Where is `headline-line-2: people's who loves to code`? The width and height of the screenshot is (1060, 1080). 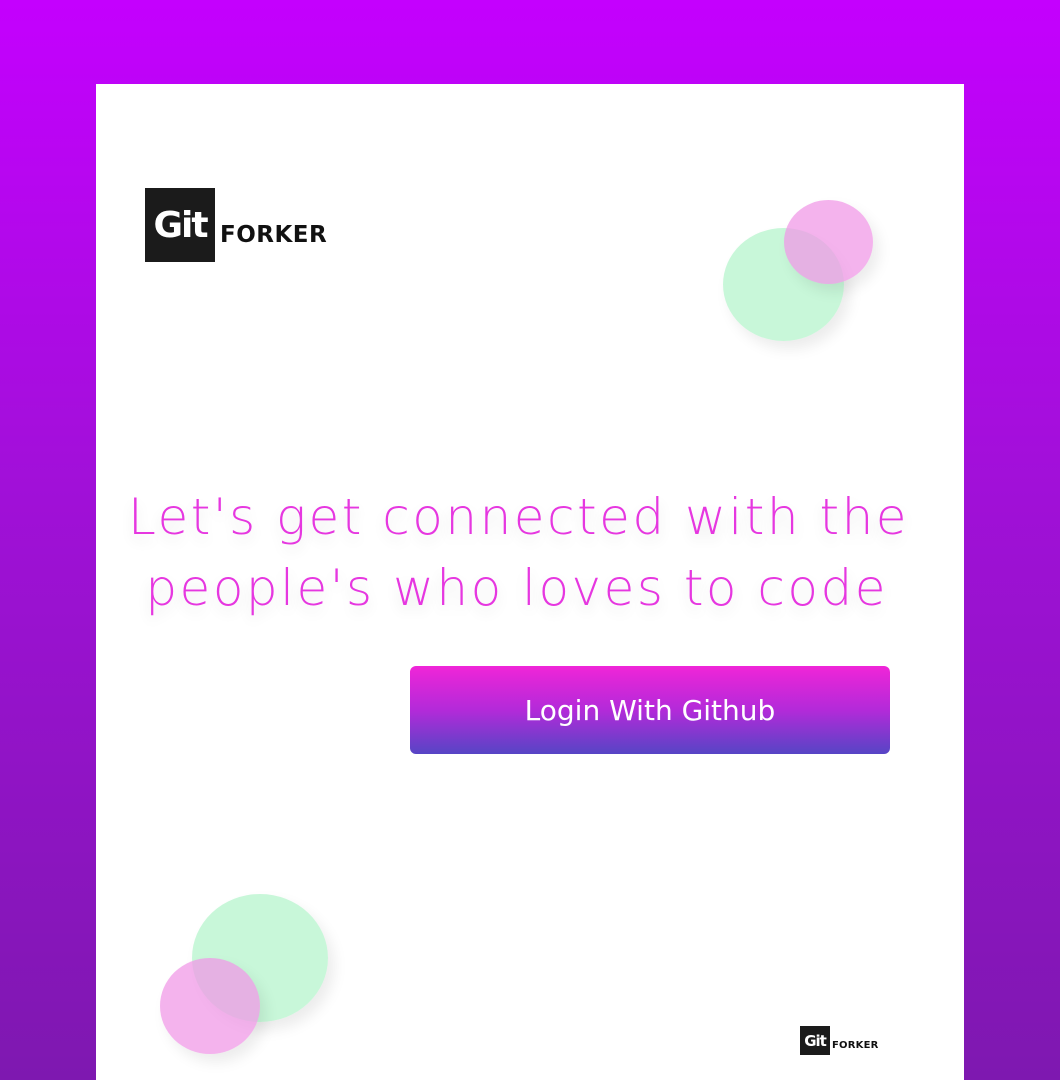
headline-line-2: people's who loves to code is located at coordinates (516, 588).